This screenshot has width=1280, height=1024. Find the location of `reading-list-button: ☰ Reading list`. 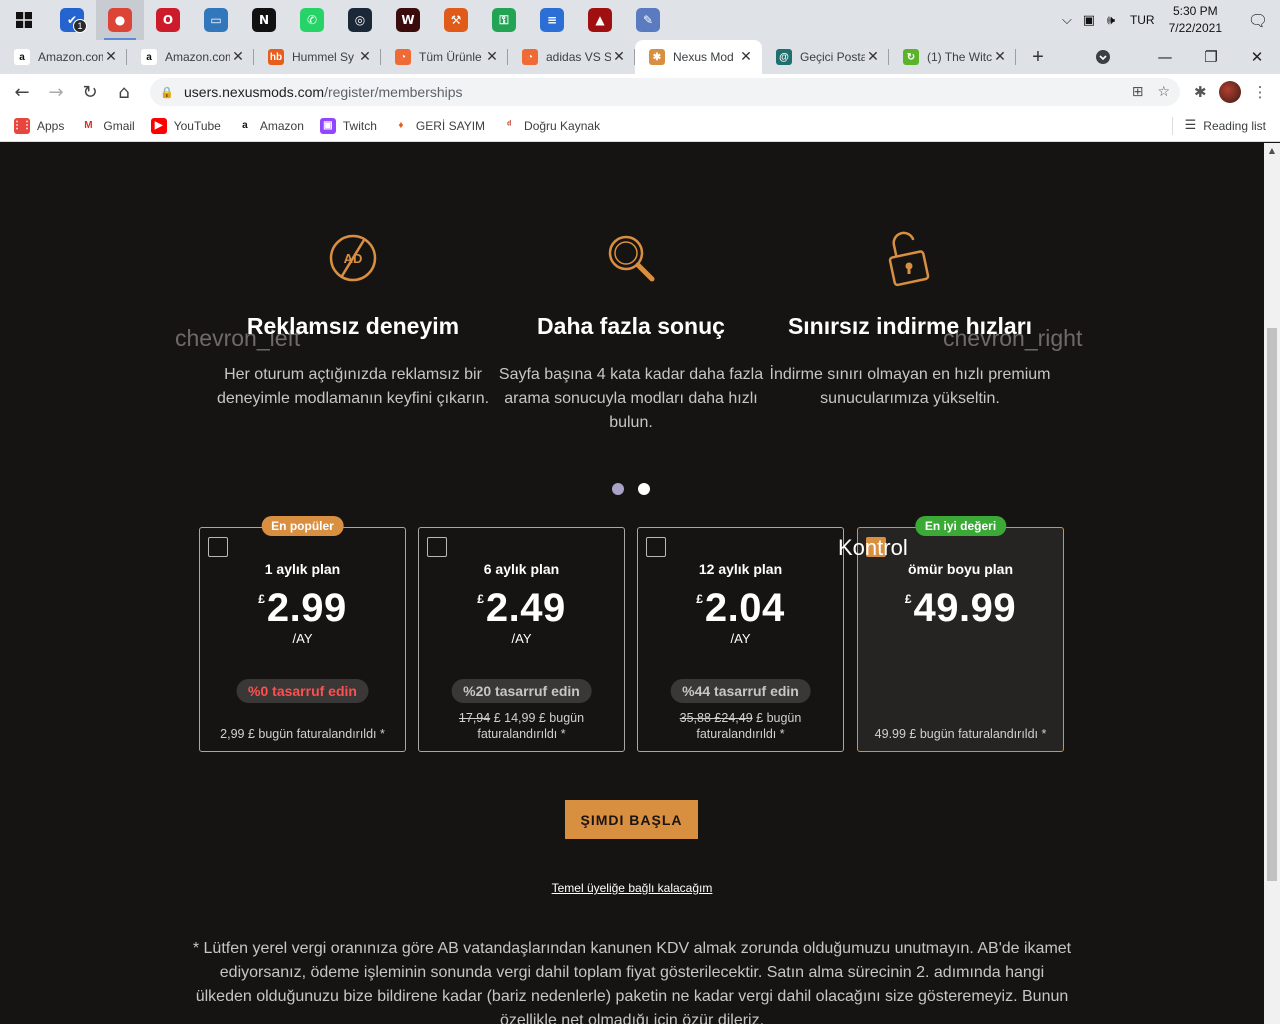

reading-list-button: ☰ Reading list is located at coordinates (1218, 125).